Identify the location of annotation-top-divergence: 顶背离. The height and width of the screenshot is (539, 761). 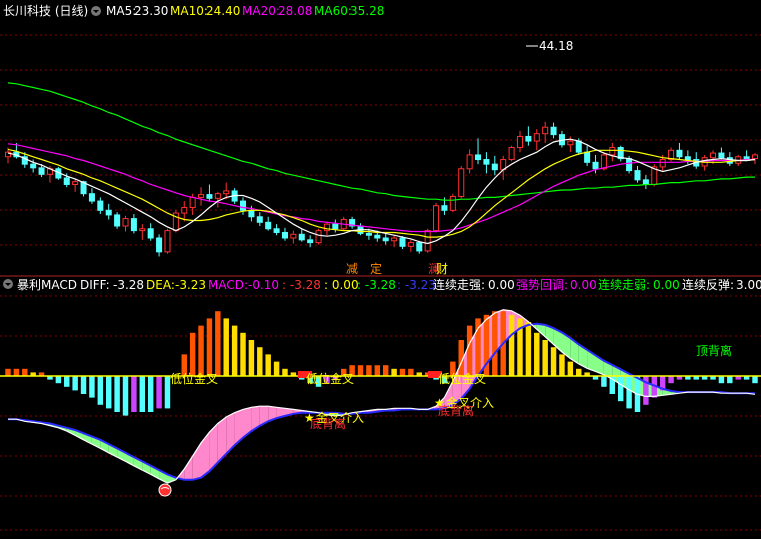
(714, 350).